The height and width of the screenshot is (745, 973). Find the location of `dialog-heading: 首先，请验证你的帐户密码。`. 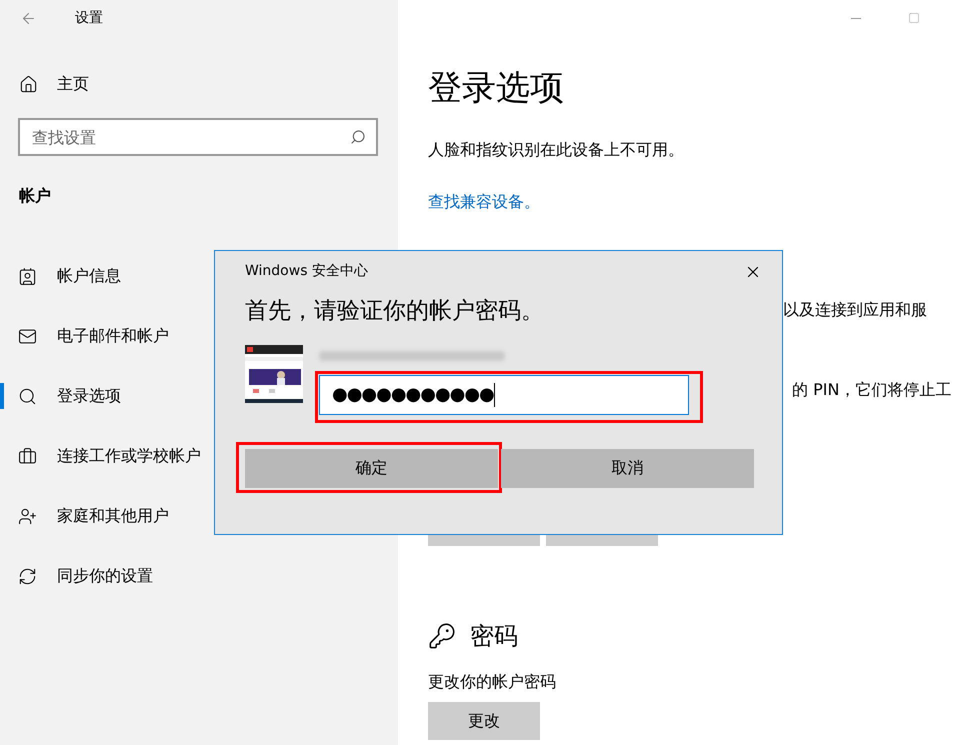

dialog-heading: 首先，请验证你的帐户密码。 is located at coordinates (395, 311).